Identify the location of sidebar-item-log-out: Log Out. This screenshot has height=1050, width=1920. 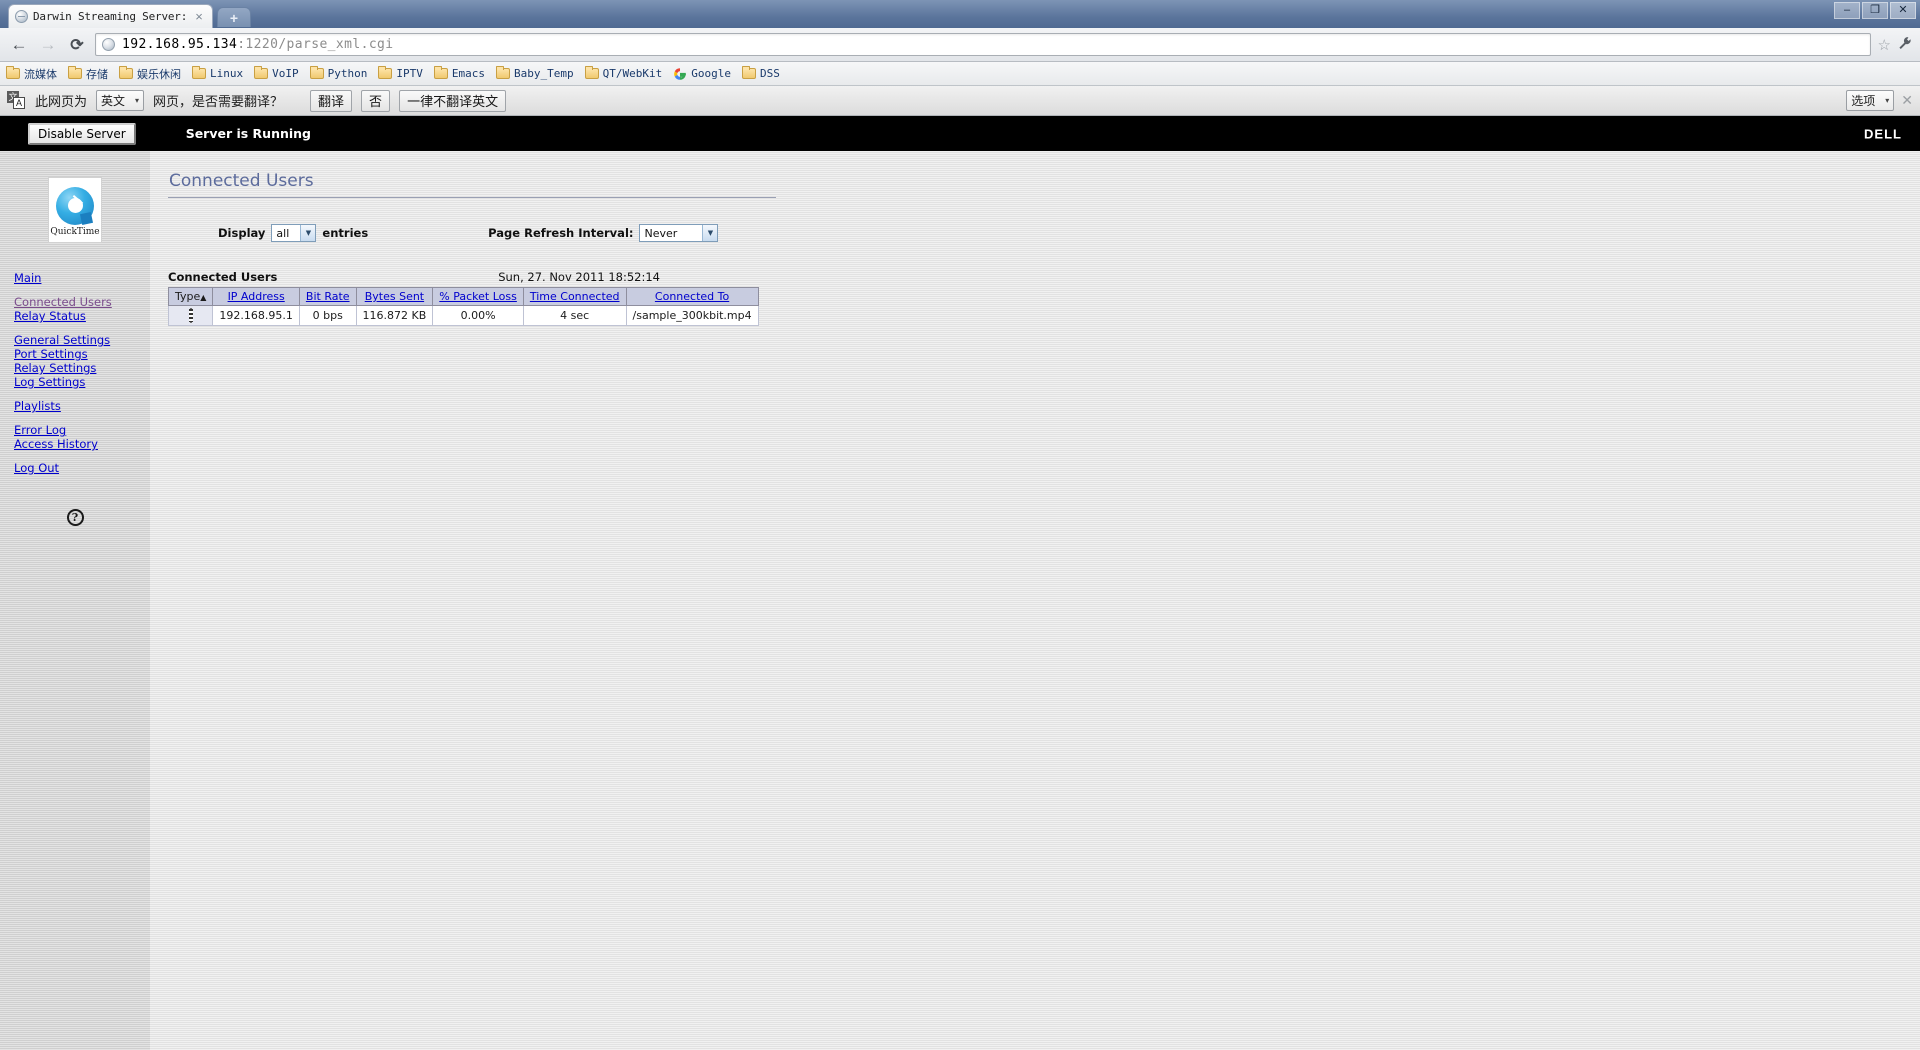
(82, 468).